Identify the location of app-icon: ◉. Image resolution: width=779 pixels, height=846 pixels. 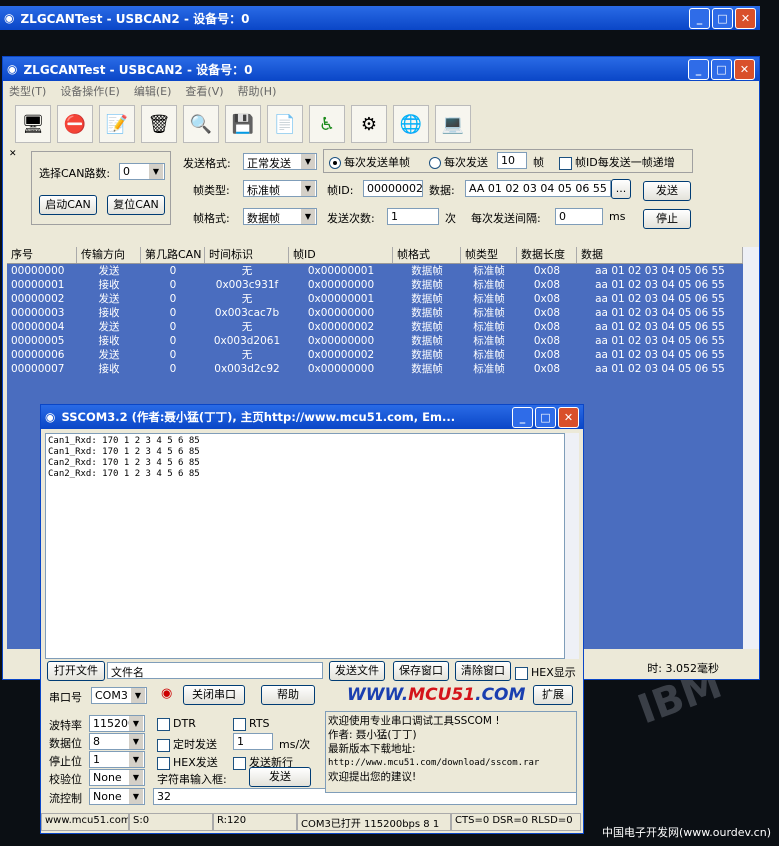
(12, 69).